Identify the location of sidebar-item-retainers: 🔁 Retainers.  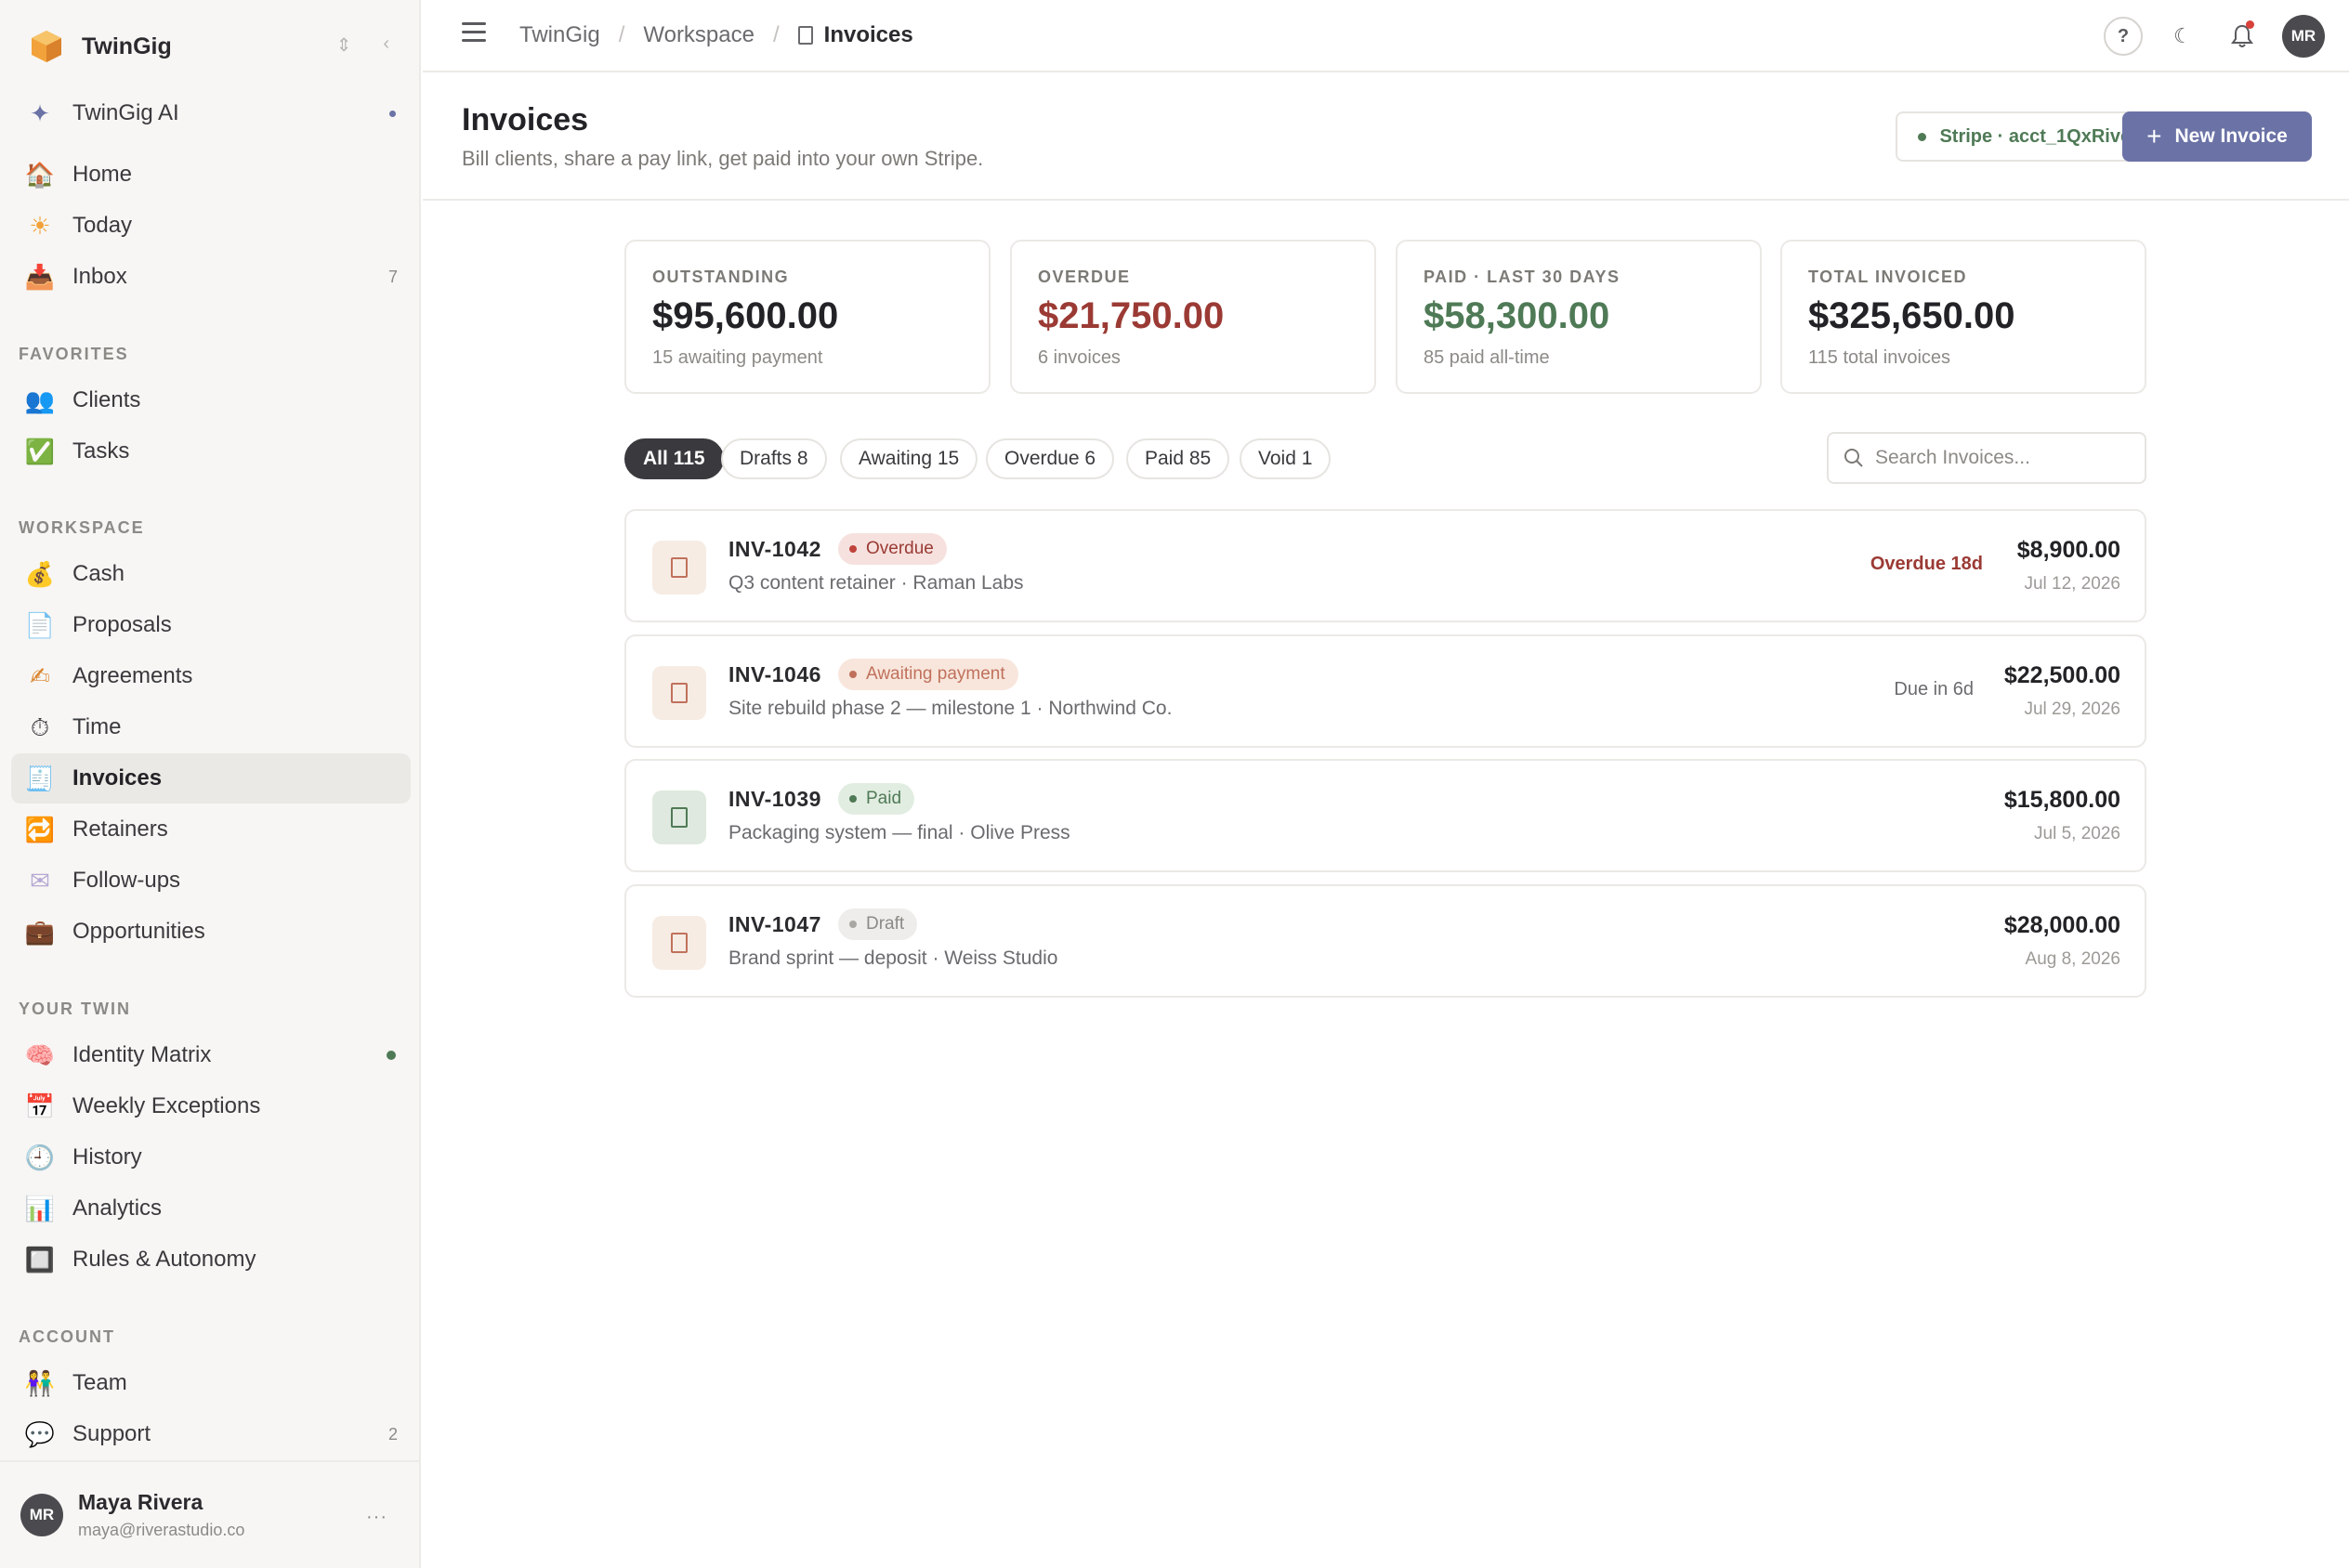
(211, 829).